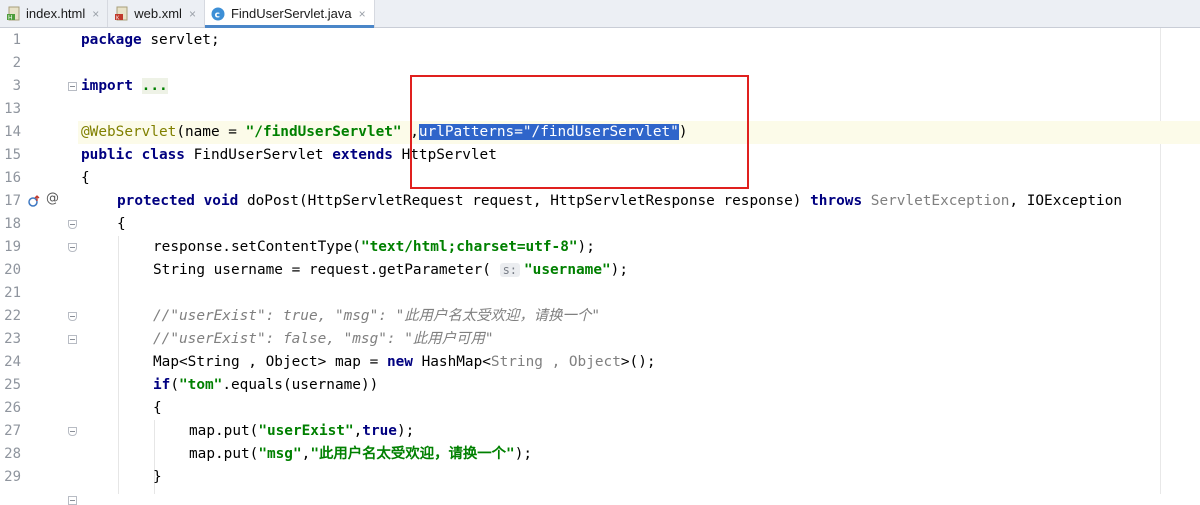 Image resolution: width=1200 pixels, height=505 pixels. Describe the element at coordinates (12, 293) in the screenshot. I see `line-number: 21` at that location.